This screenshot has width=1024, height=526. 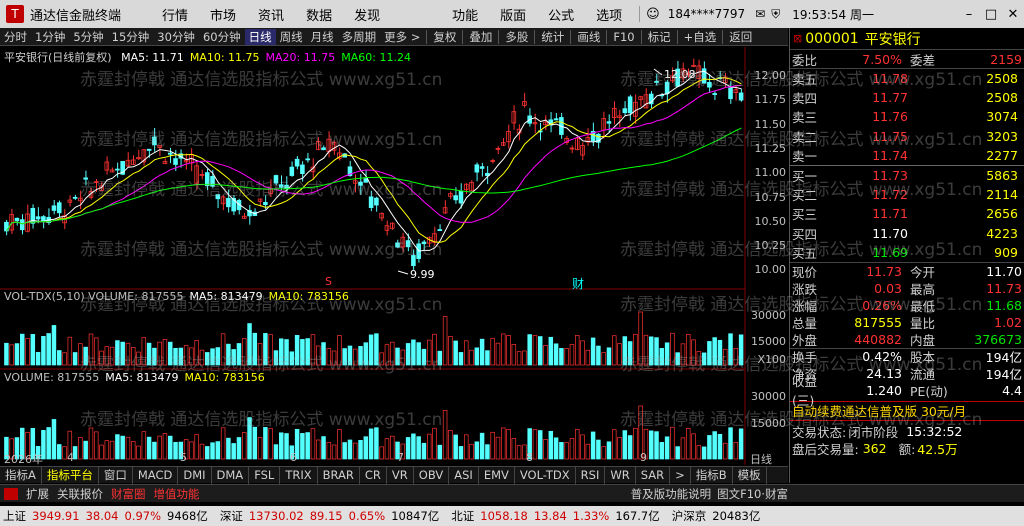 I want to click on indicator-tab-19: 指标B, so click(x=712, y=475).